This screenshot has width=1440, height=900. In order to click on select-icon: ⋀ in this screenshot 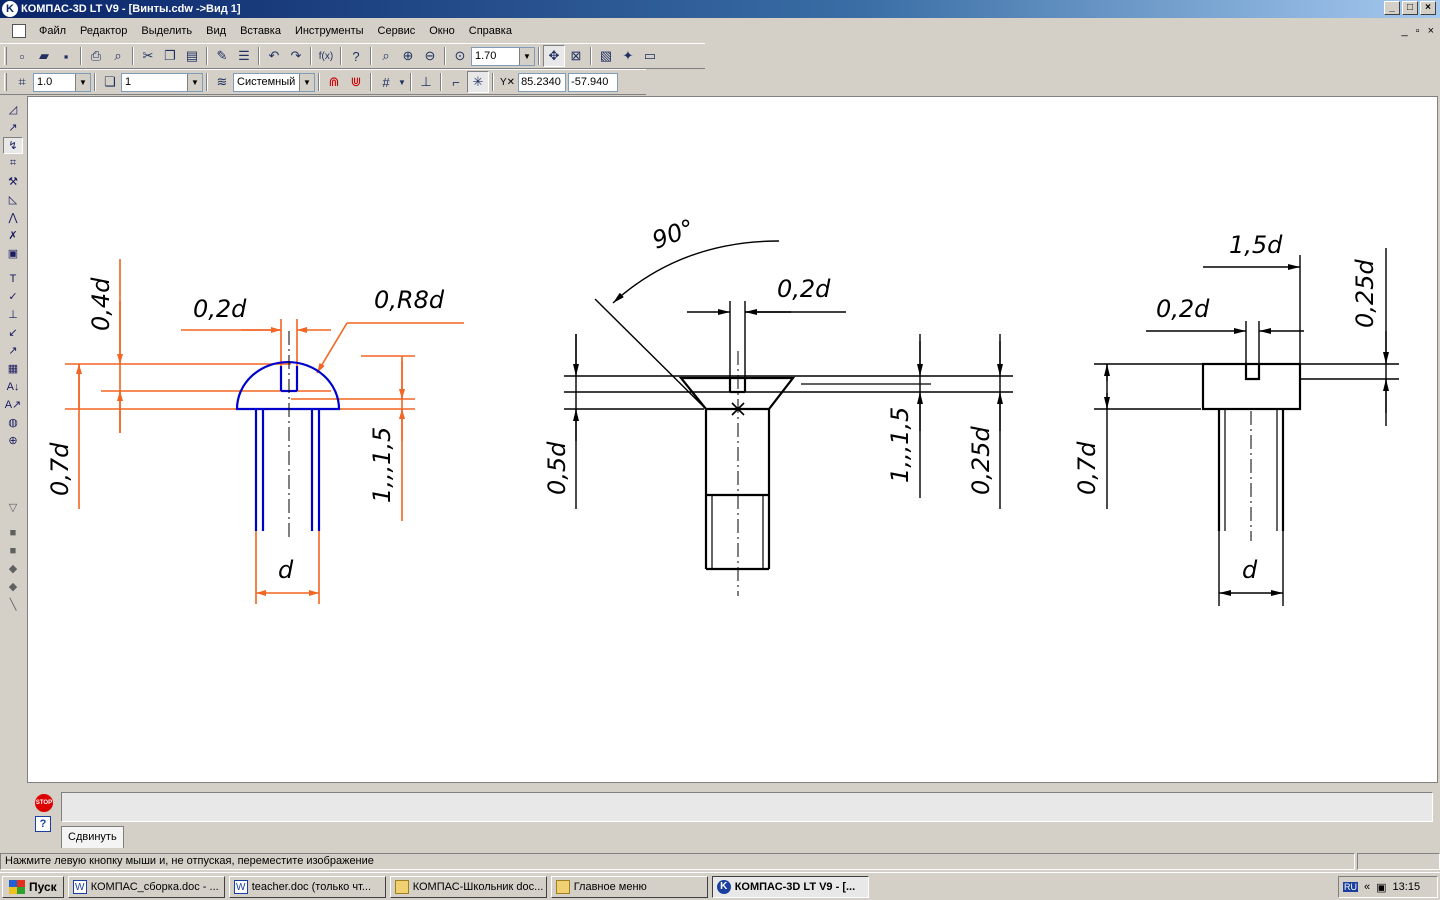, I will do `click(13, 217)`.